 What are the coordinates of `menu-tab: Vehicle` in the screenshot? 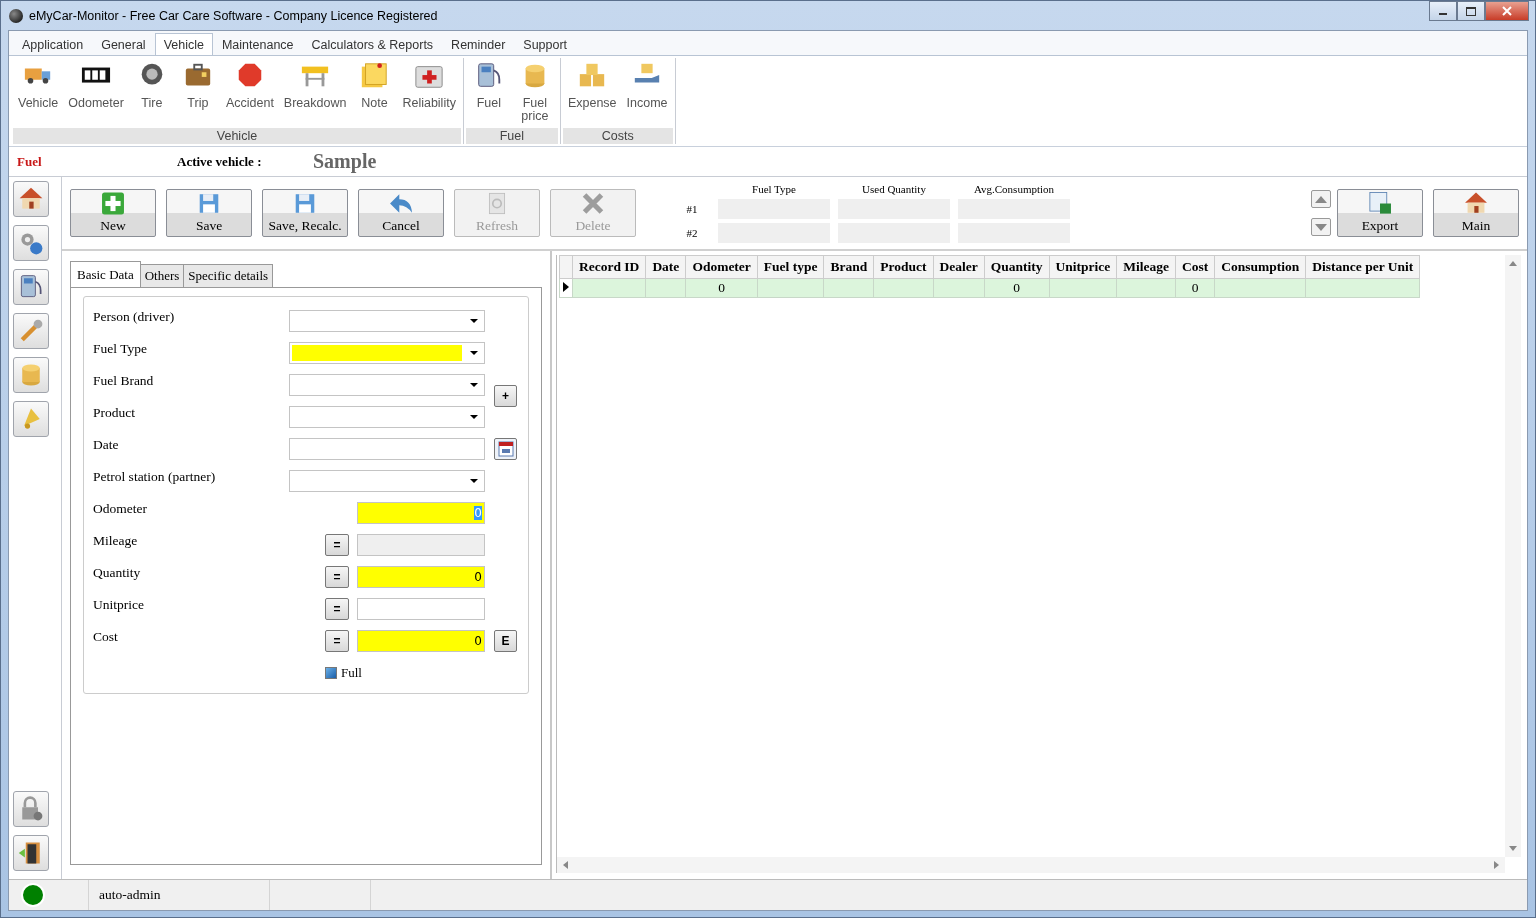 It's located at (183, 44).